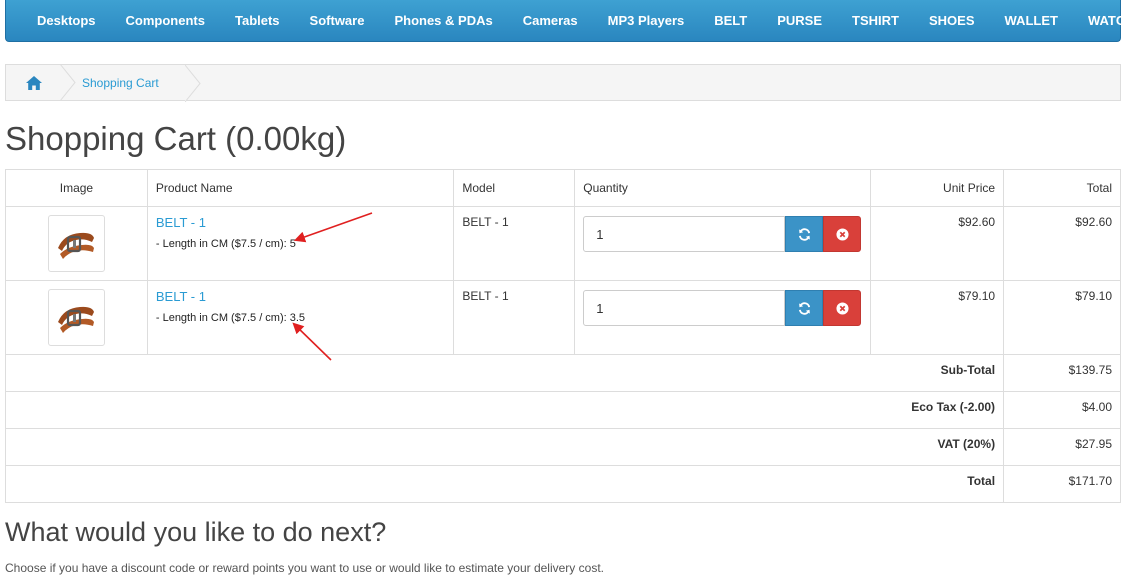 The height and width of the screenshot is (588, 1124). What do you see at coordinates (514, 188) in the screenshot?
I see `header-model: Model` at bounding box center [514, 188].